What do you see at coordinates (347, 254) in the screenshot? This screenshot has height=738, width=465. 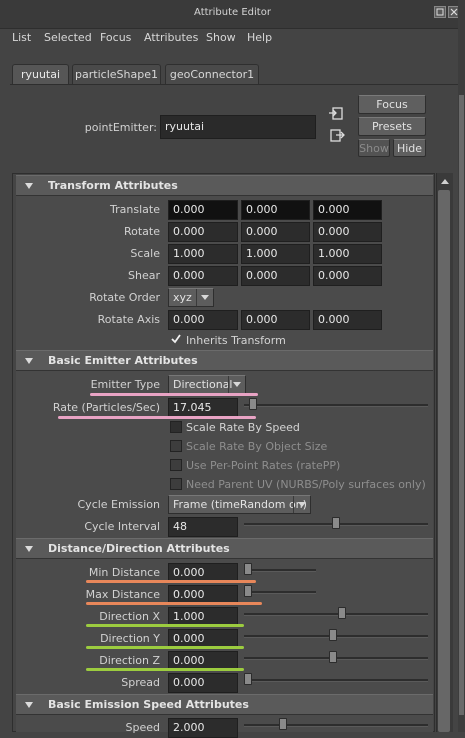 I see `scale-z-field: 1.000` at bounding box center [347, 254].